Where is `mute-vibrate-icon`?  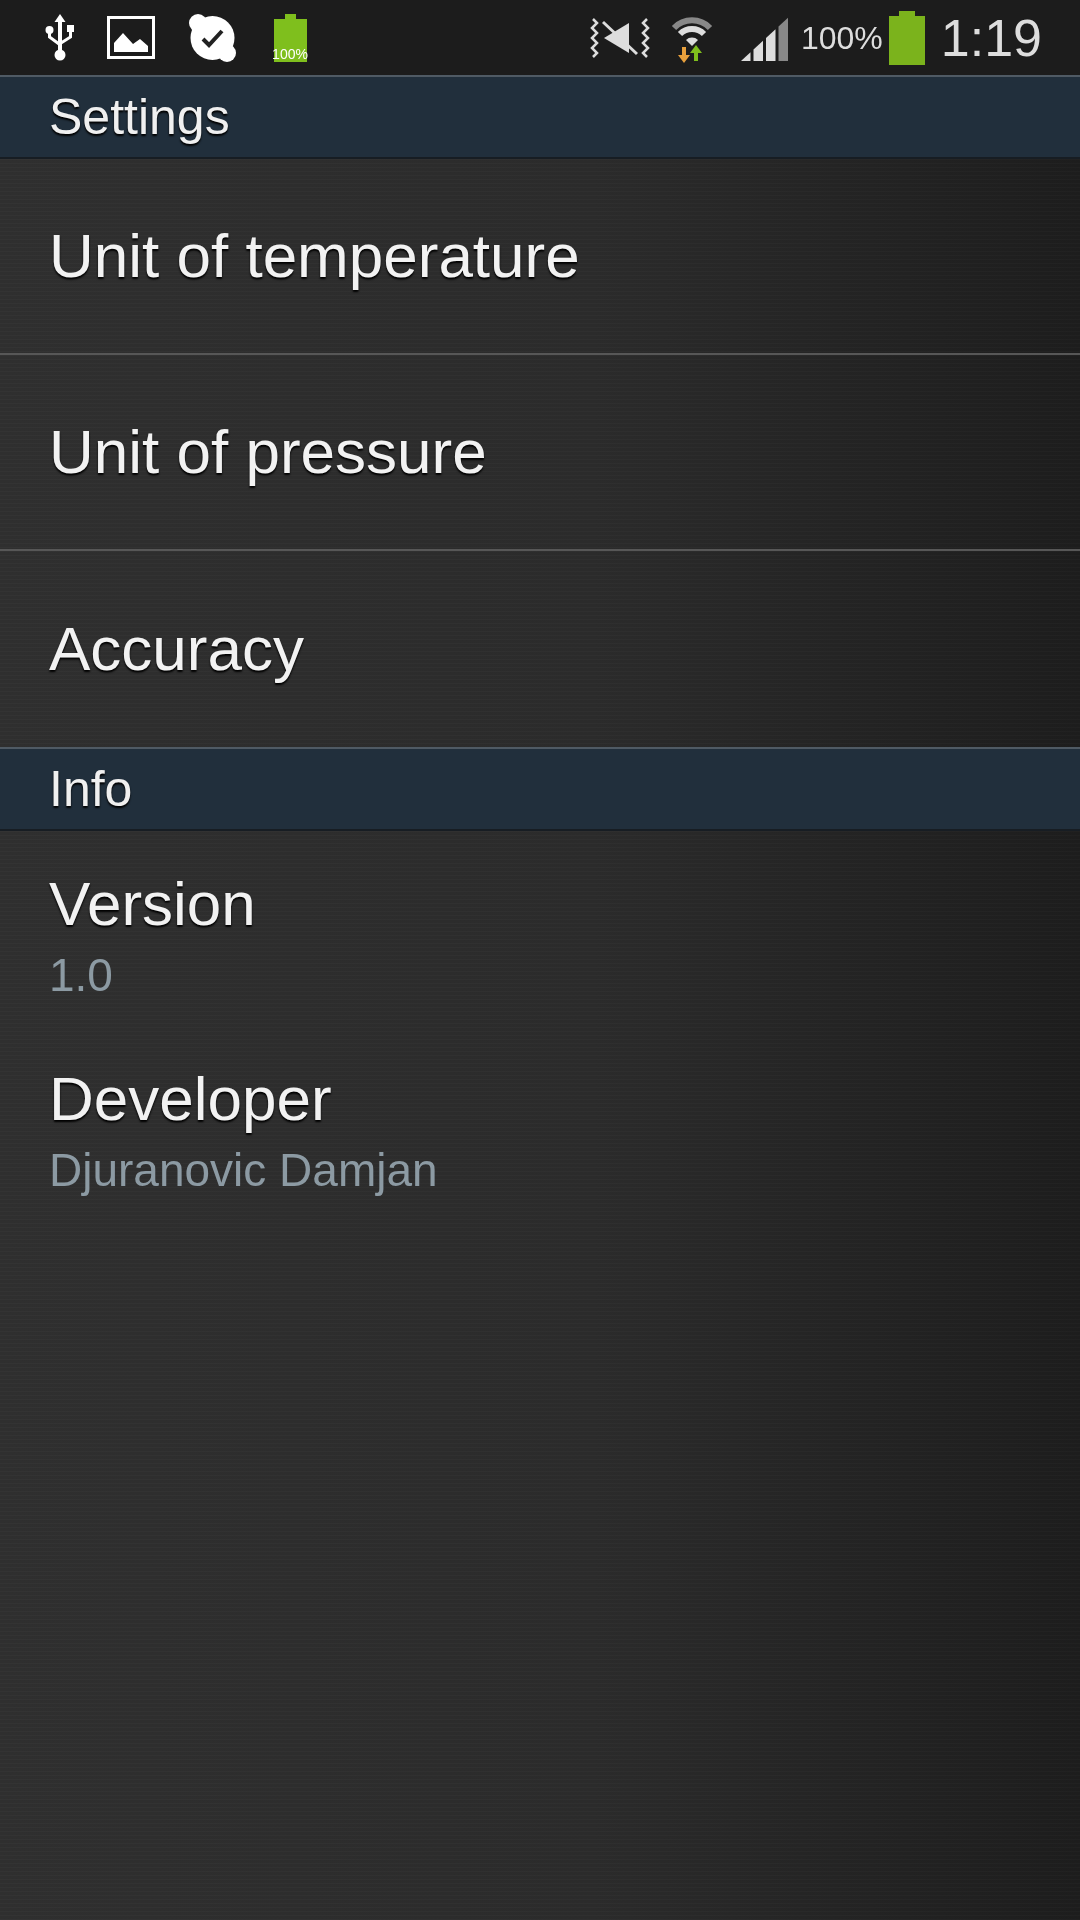
mute-vibrate-icon is located at coordinates (619, 37).